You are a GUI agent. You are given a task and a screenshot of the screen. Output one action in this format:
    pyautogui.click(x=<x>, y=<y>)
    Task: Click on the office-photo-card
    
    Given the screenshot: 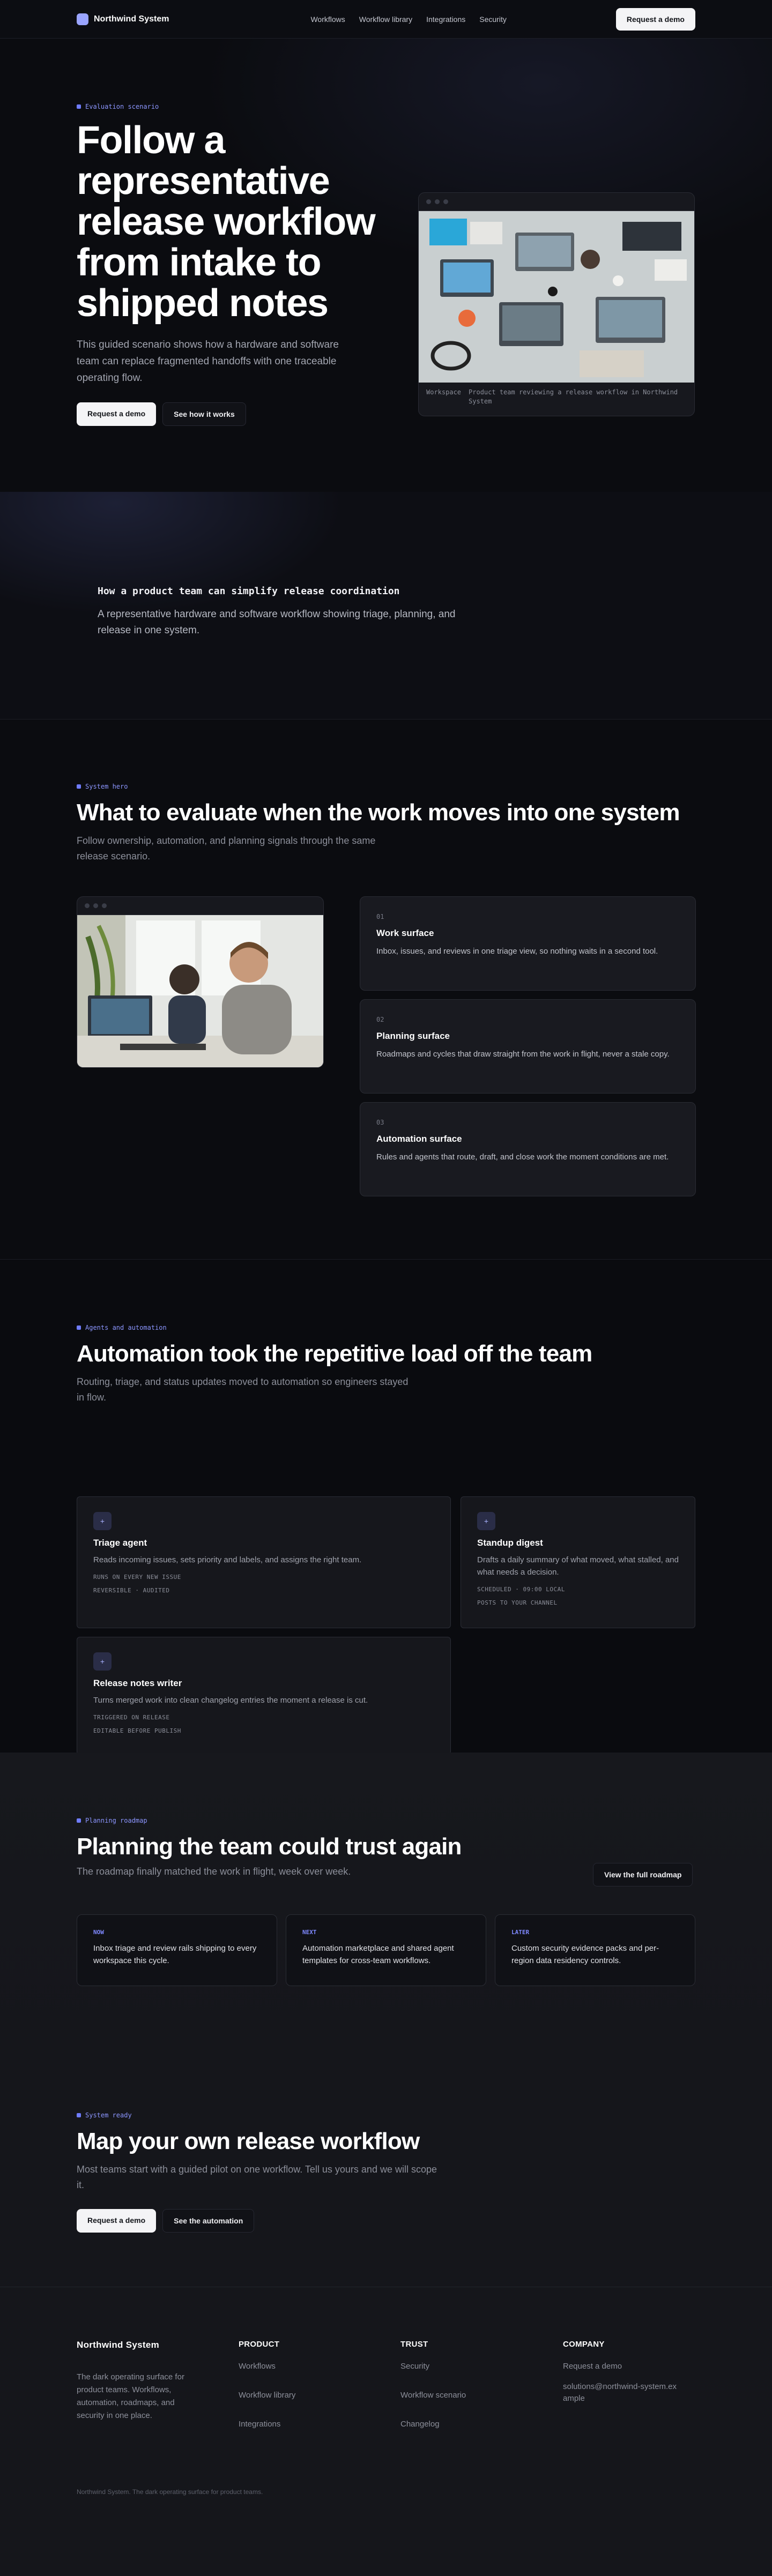 What is the action you would take?
    pyautogui.click(x=200, y=982)
    